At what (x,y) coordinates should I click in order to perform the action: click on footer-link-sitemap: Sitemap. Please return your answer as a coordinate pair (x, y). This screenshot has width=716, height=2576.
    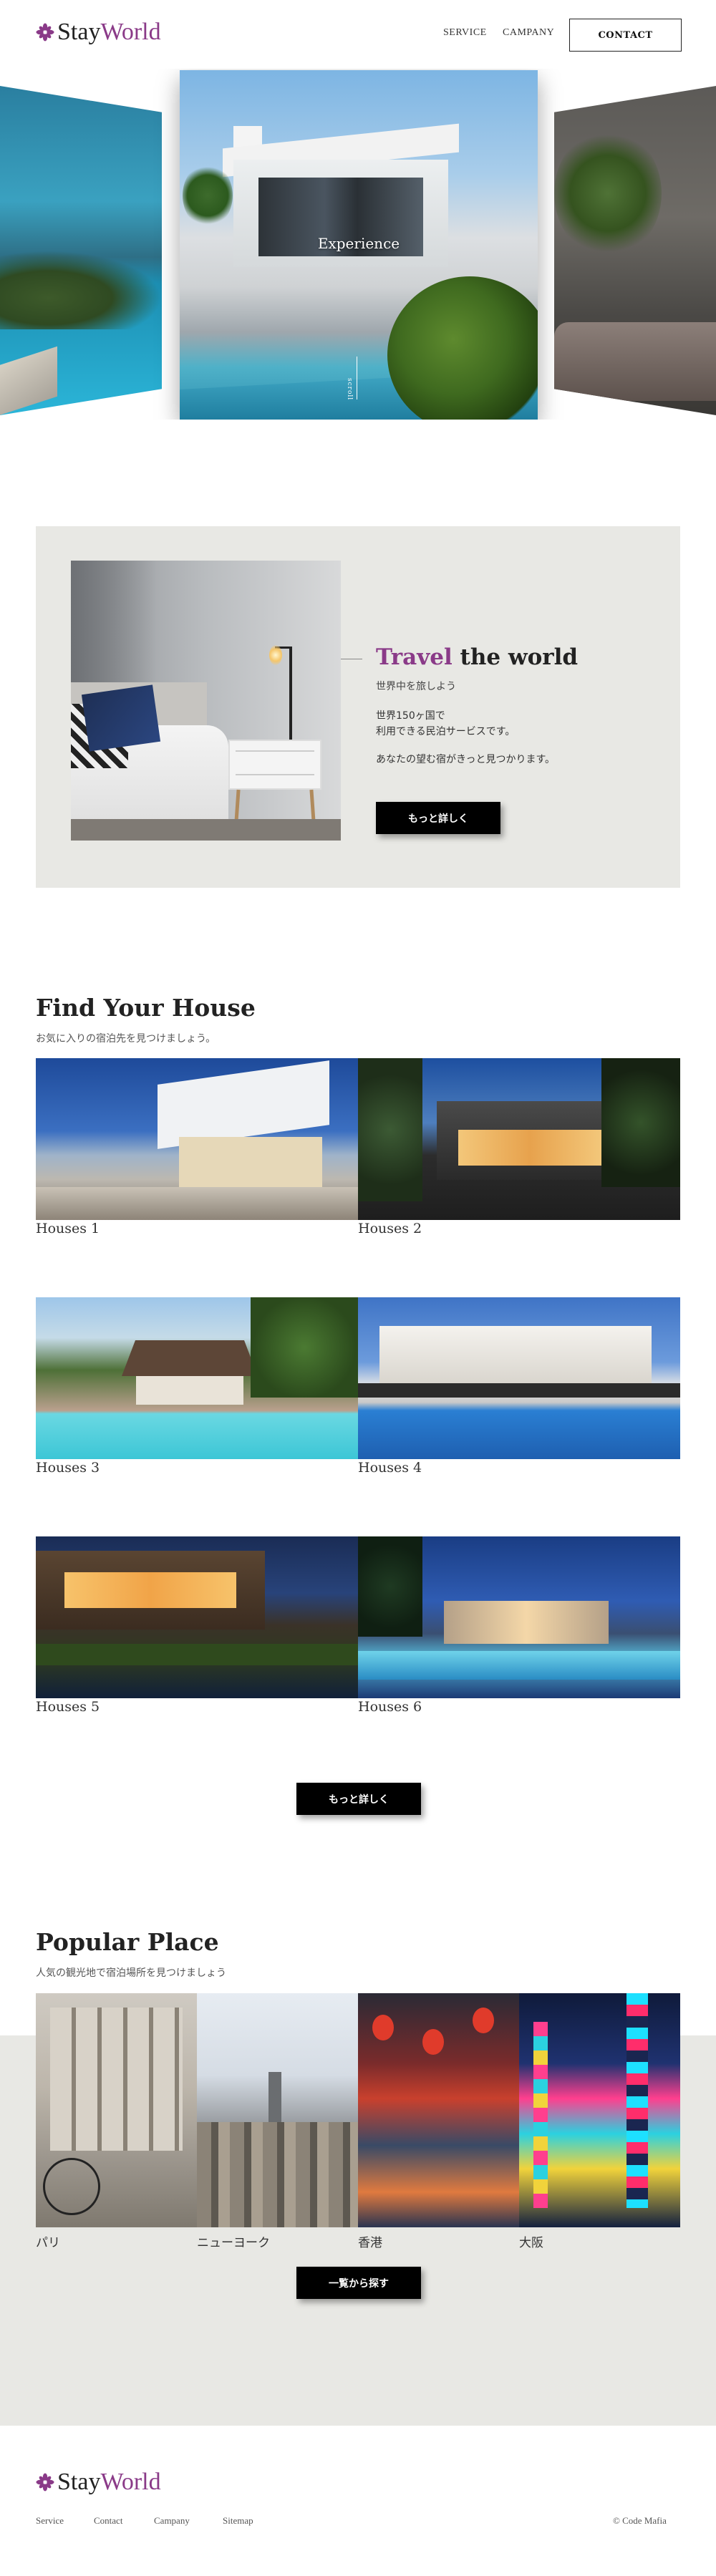
    Looking at the image, I should click on (238, 2521).